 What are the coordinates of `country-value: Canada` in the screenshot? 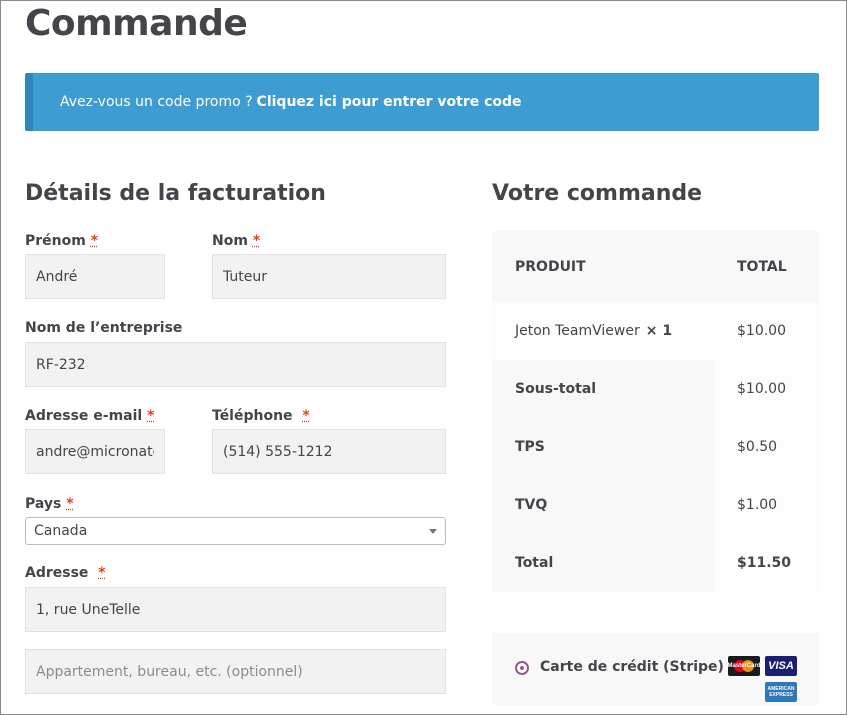 It's located at (61, 531).